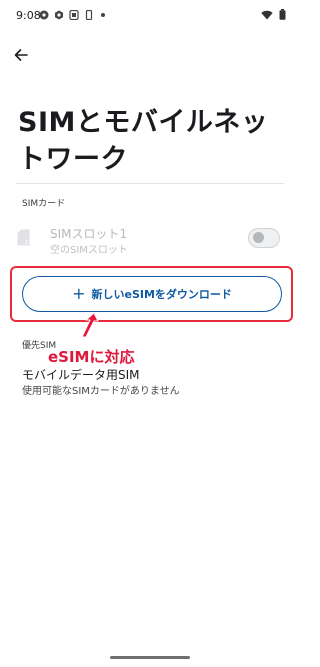 The width and height of the screenshot is (320, 667). I want to click on annotation-text: eSIMに対応, so click(91, 357).